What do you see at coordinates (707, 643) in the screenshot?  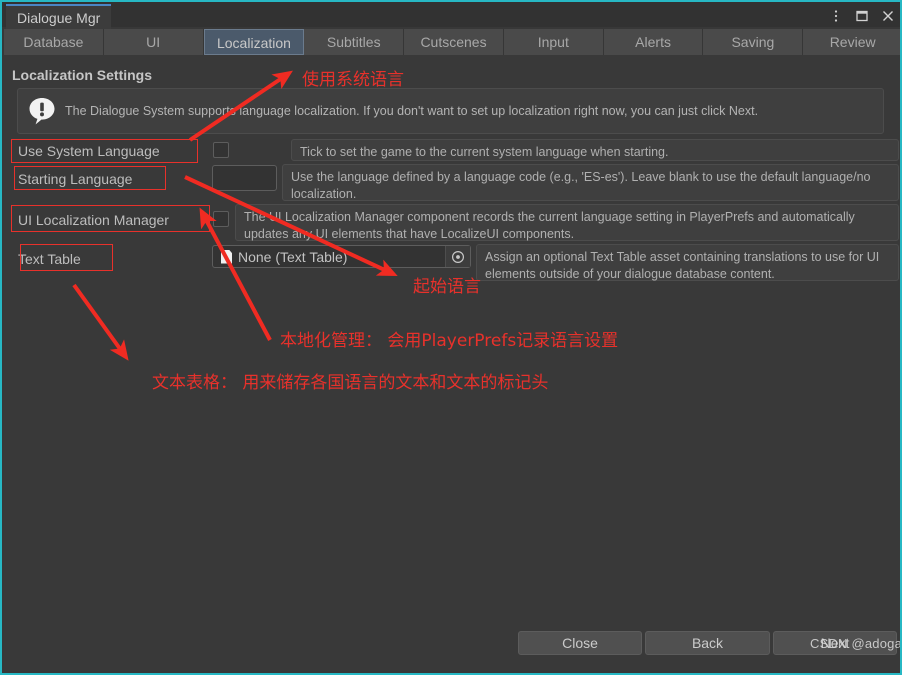 I see `back-button: Back` at bounding box center [707, 643].